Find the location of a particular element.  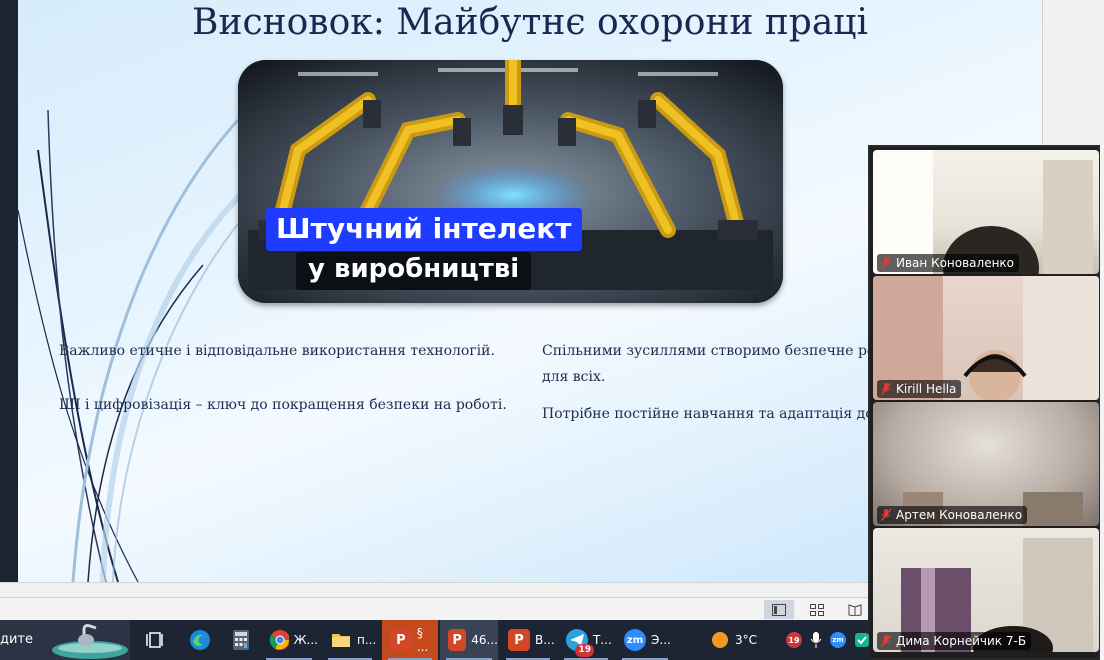

participant-tile-1: Иван Коноваленко is located at coordinates (986, 212).